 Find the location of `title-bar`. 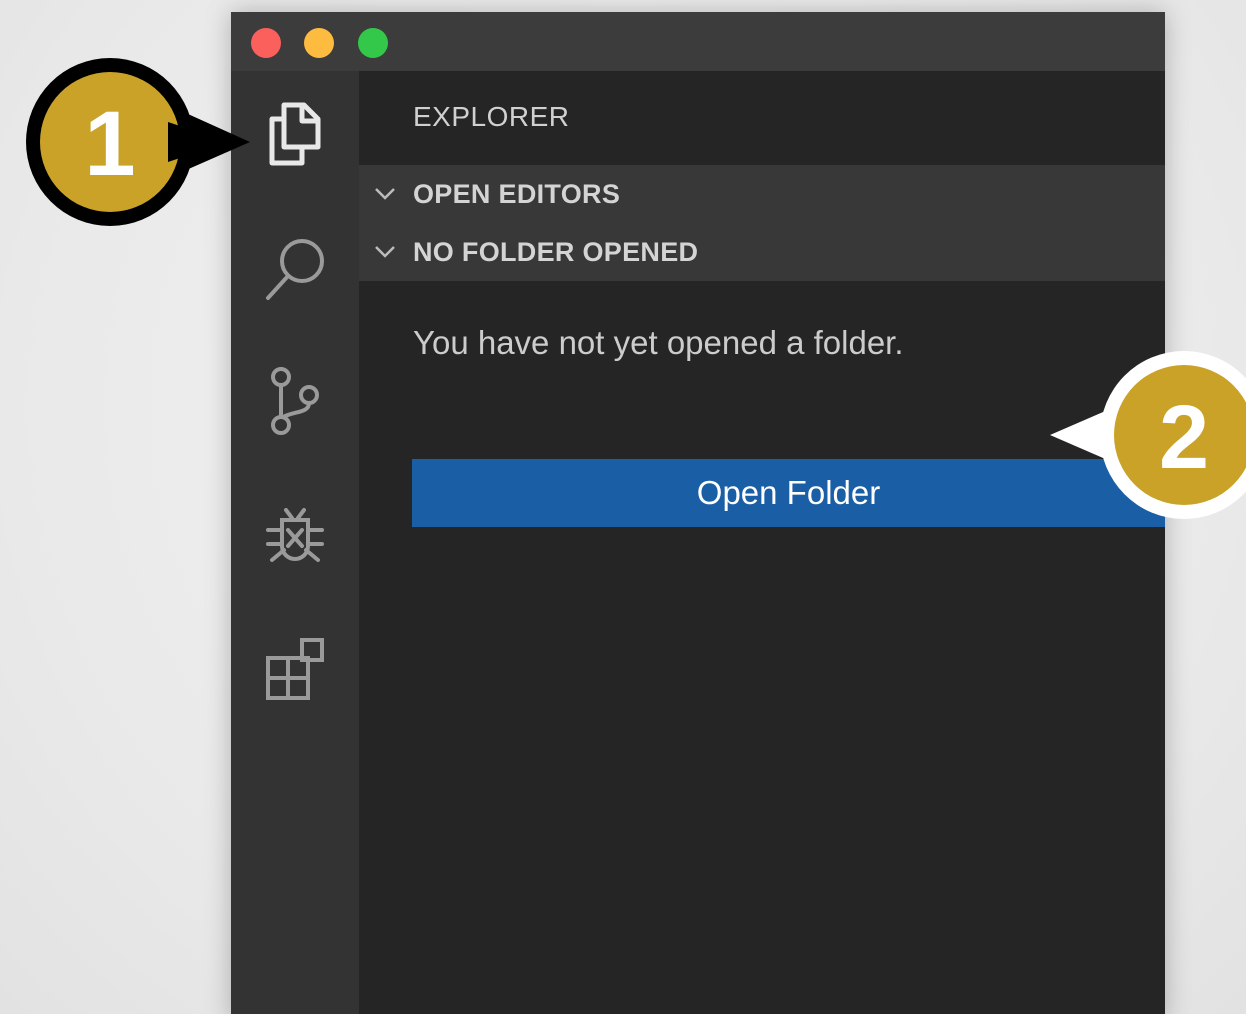

title-bar is located at coordinates (698, 41).